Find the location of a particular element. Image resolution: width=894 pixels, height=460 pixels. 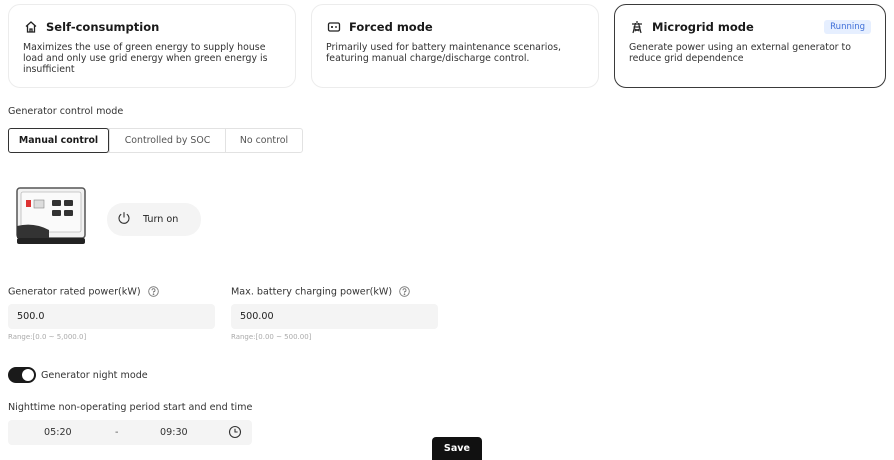

max-charging-input is located at coordinates (334, 316).